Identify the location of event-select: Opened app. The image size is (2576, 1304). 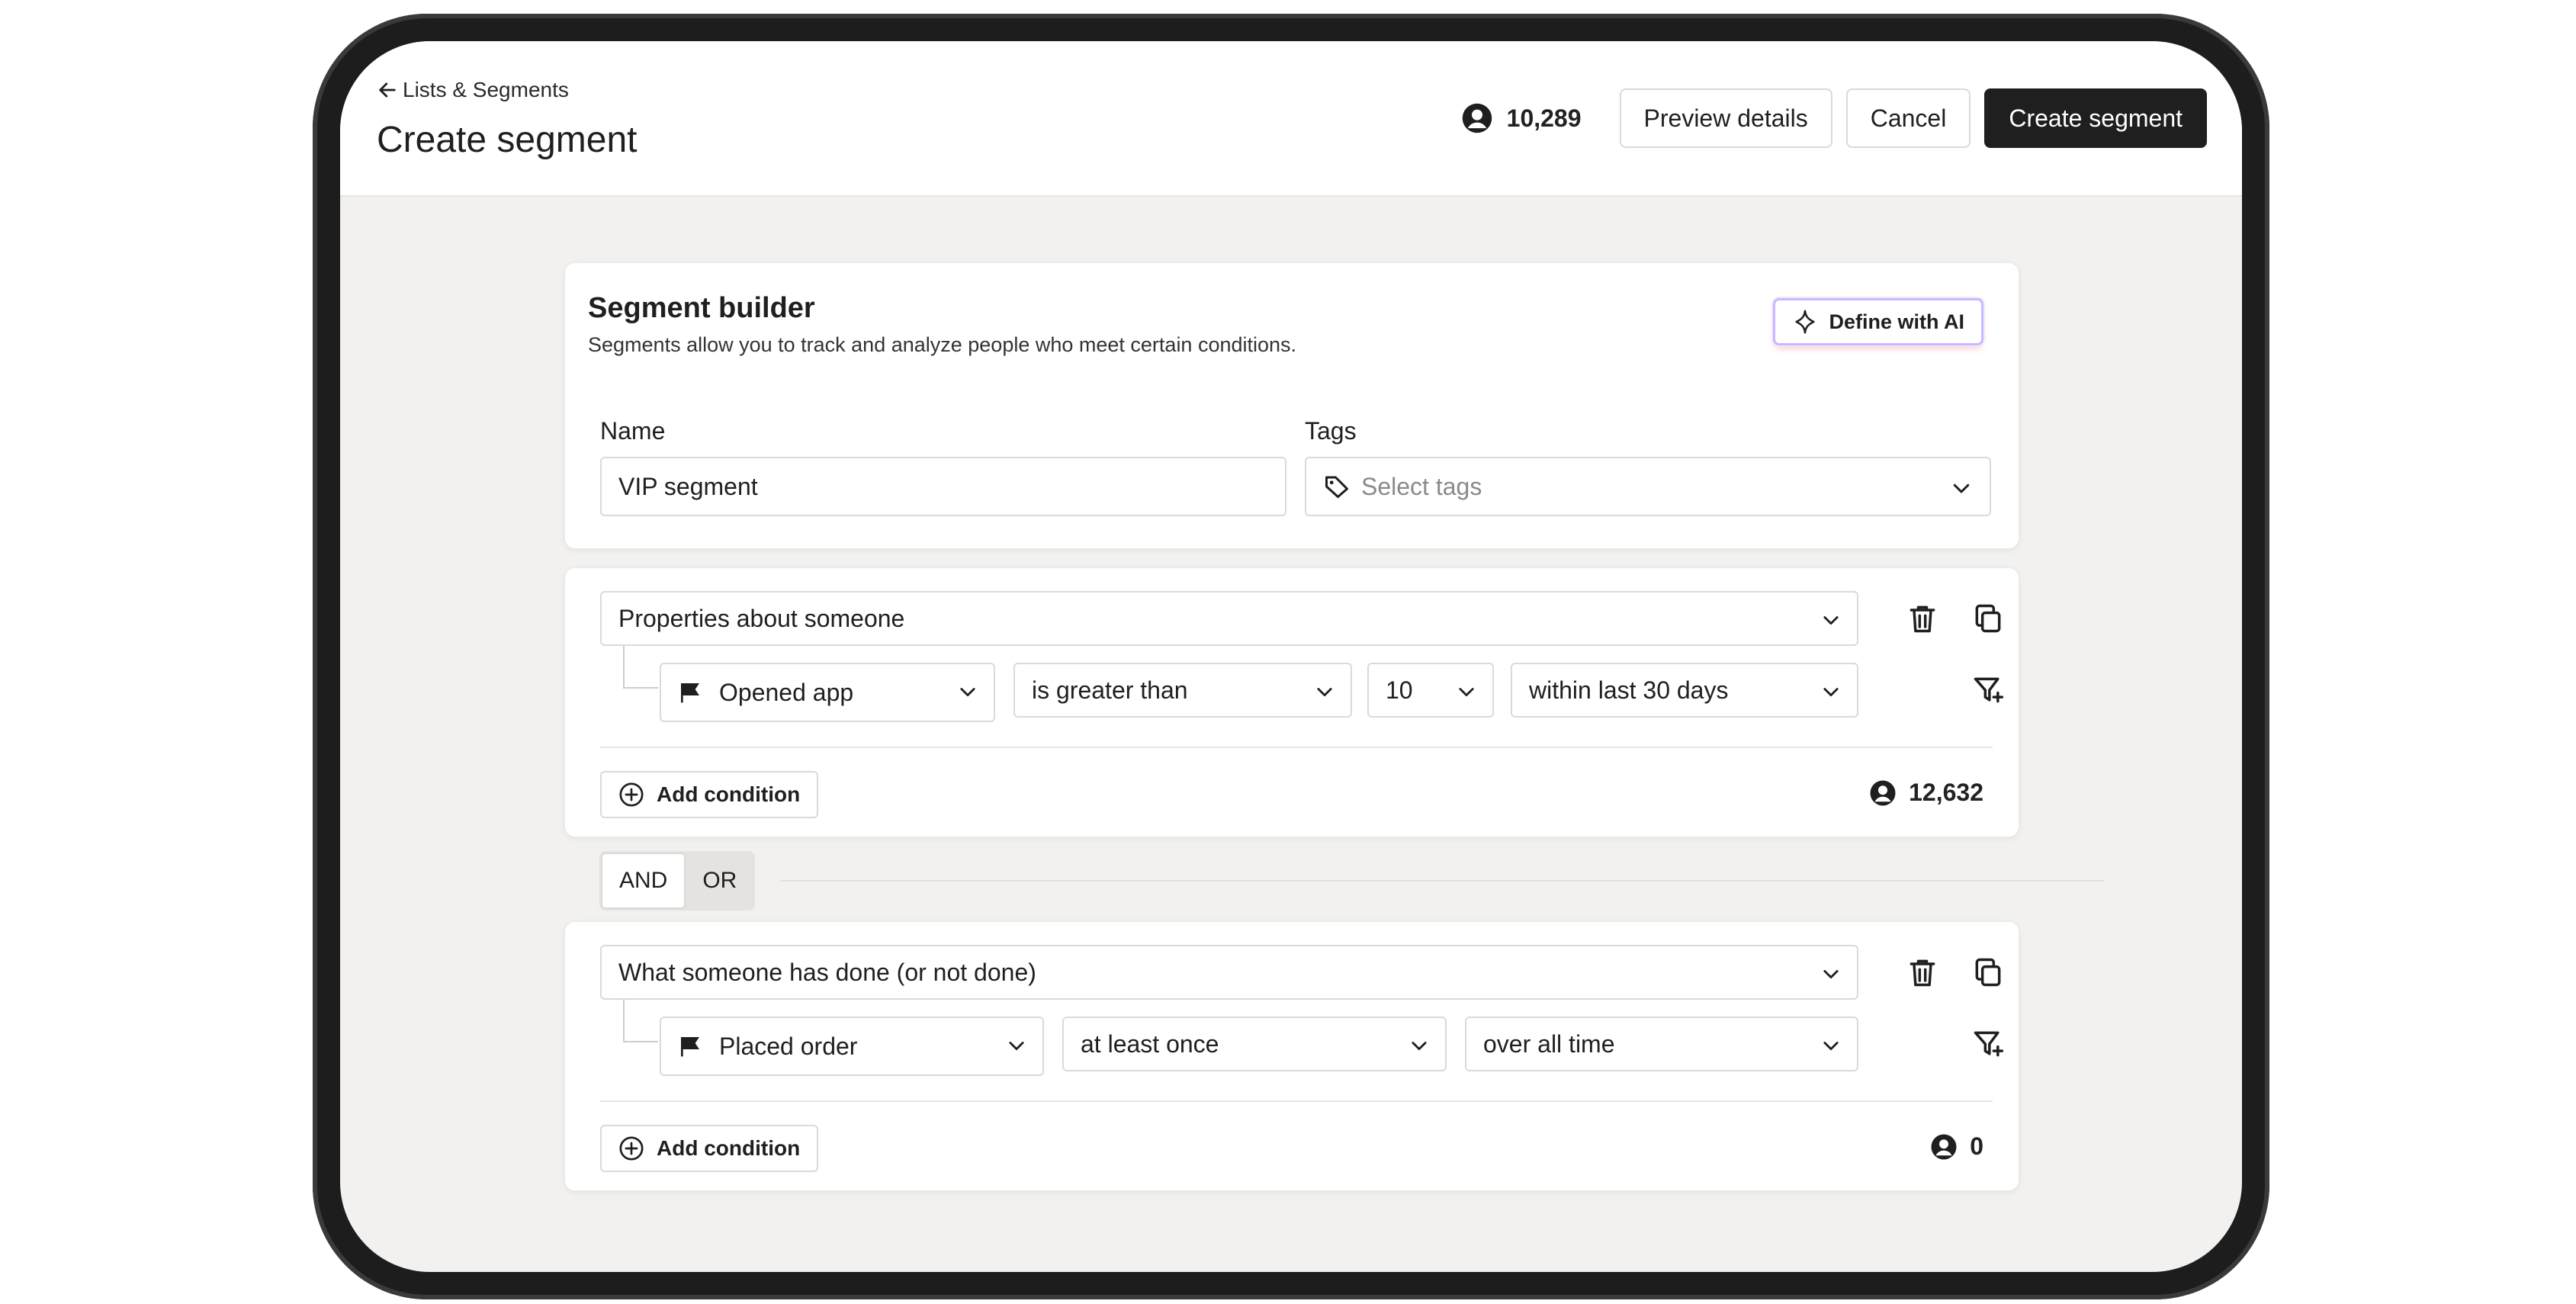
(827, 692).